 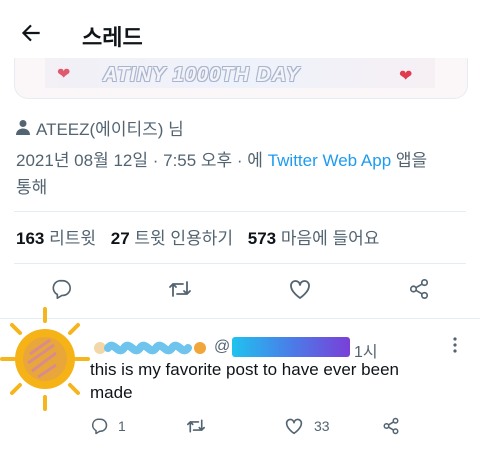 I want to click on back-arrow-icon, so click(x=31, y=33).